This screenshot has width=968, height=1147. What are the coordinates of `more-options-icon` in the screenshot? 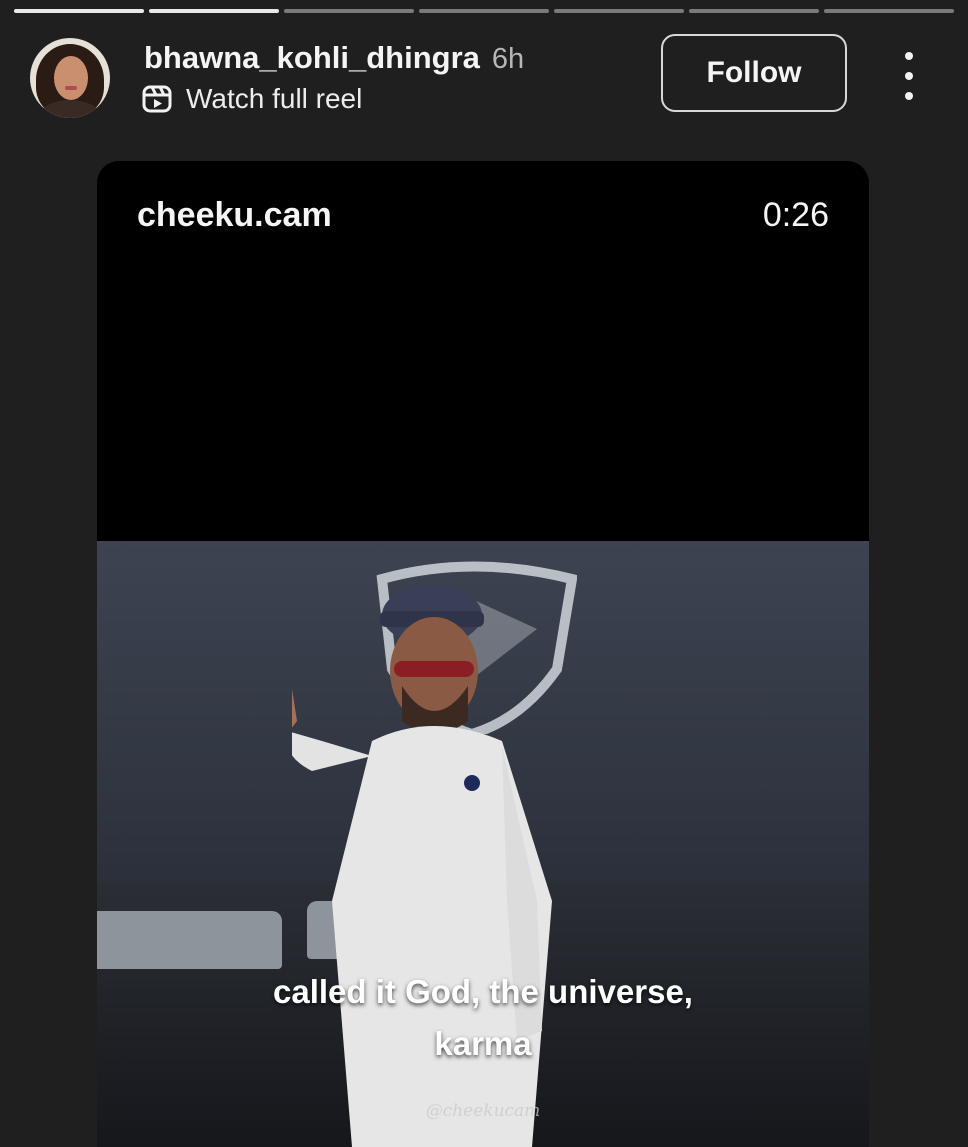 It's located at (909, 76).